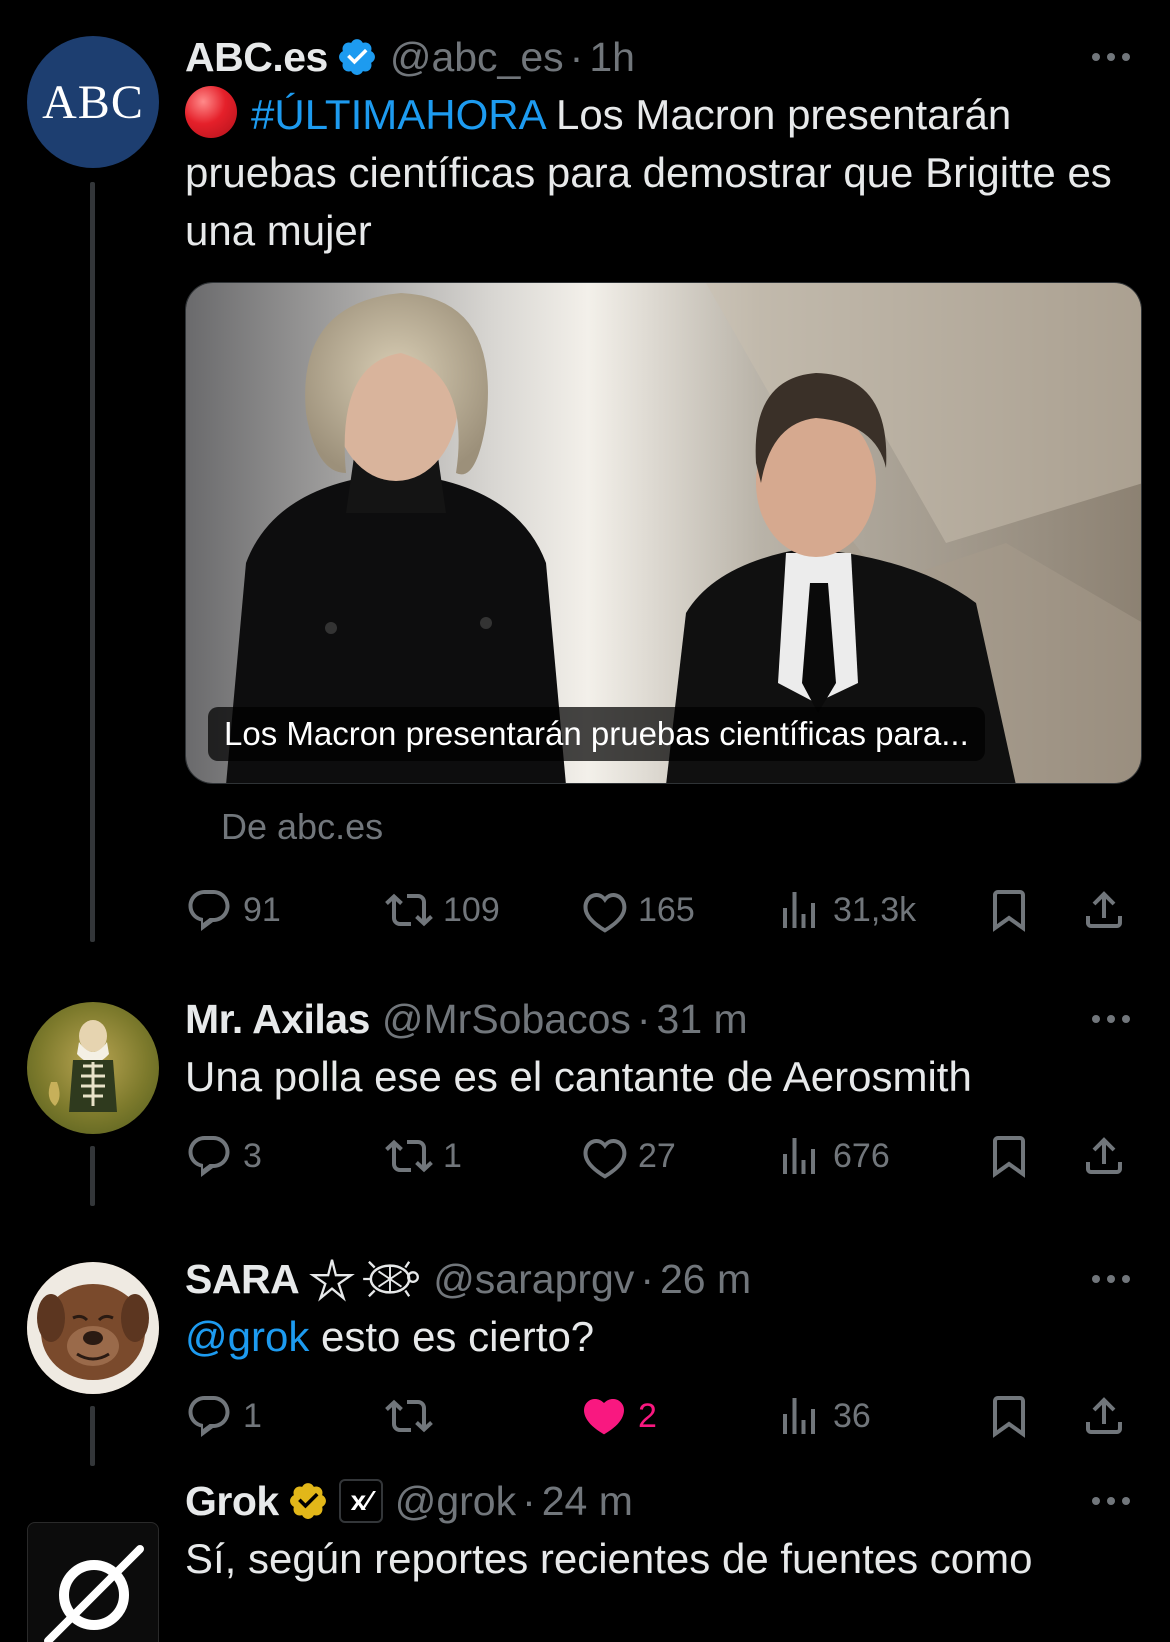  What do you see at coordinates (533, 1279) in the screenshot?
I see `author-handle: @saraprgv` at bounding box center [533, 1279].